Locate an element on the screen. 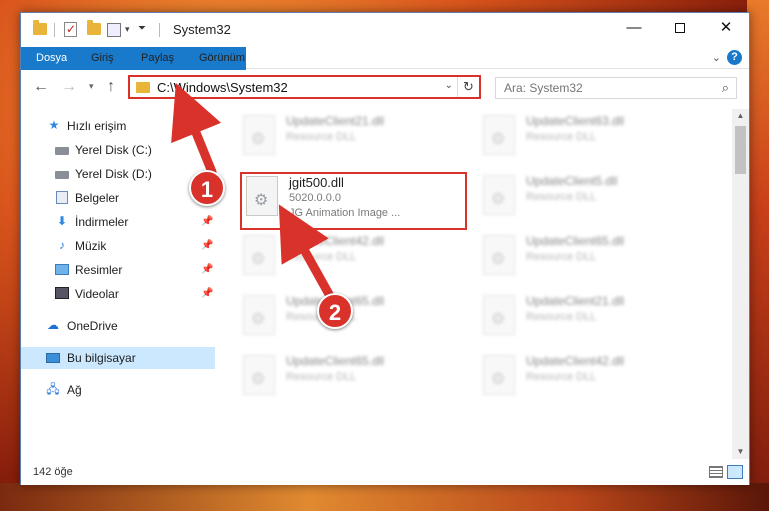 The height and width of the screenshot is (511, 769). scroll-up-icon: ▲ is located at coordinates (740, 116).